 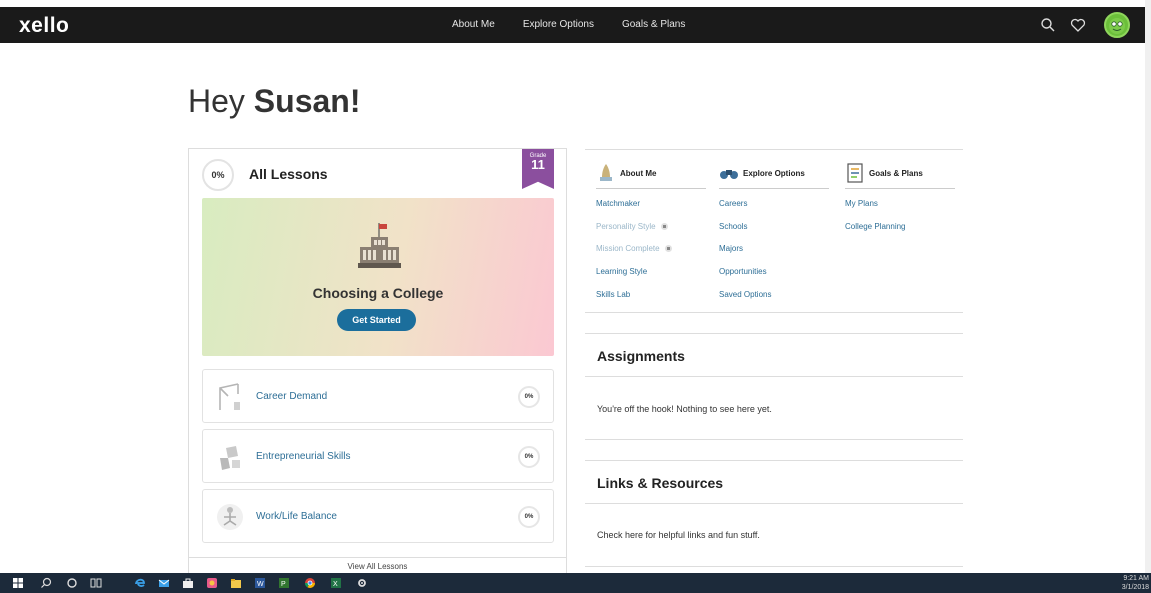 I want to click on link-label: Personality Style, so click(x=626, y=226).